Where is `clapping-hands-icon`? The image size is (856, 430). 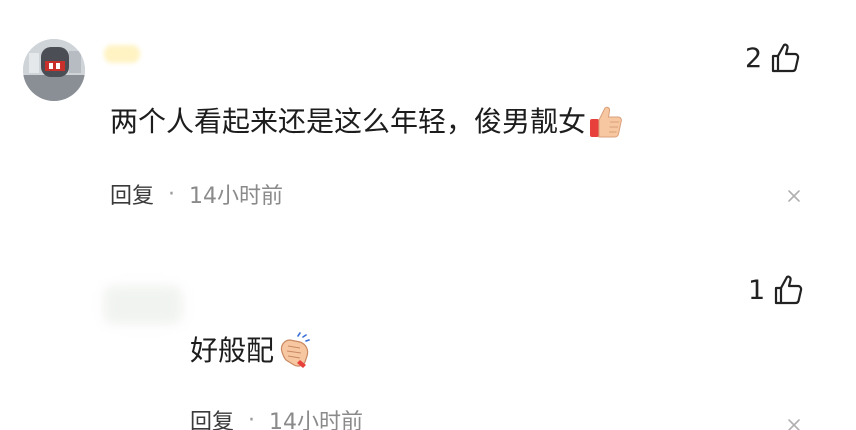
clapping-hands-icon is located at coordinates (295, 350).